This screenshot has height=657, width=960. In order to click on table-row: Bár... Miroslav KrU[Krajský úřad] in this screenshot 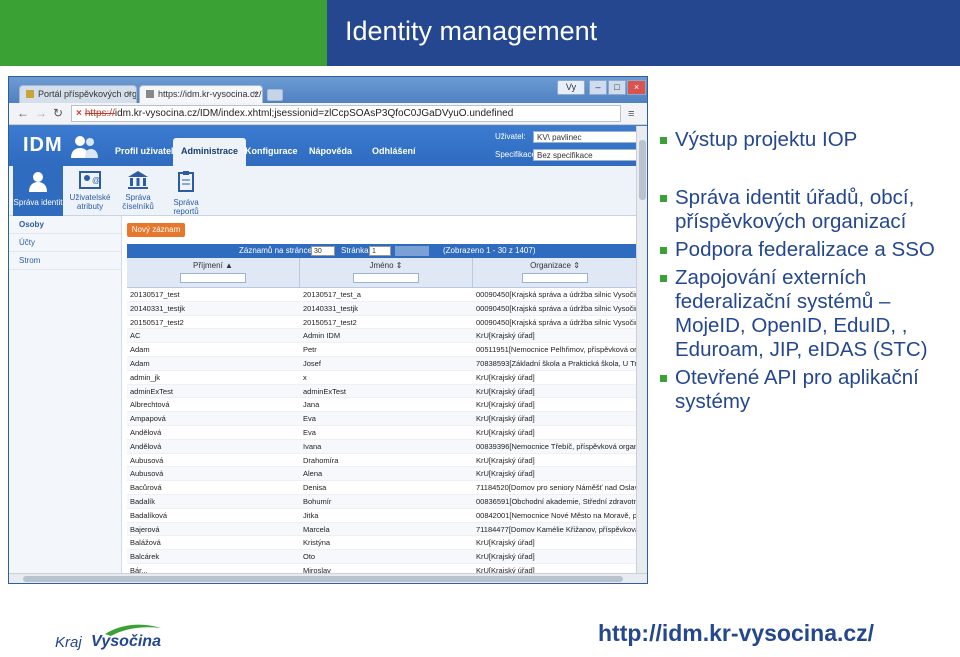, I will do `click(381, 568)`.